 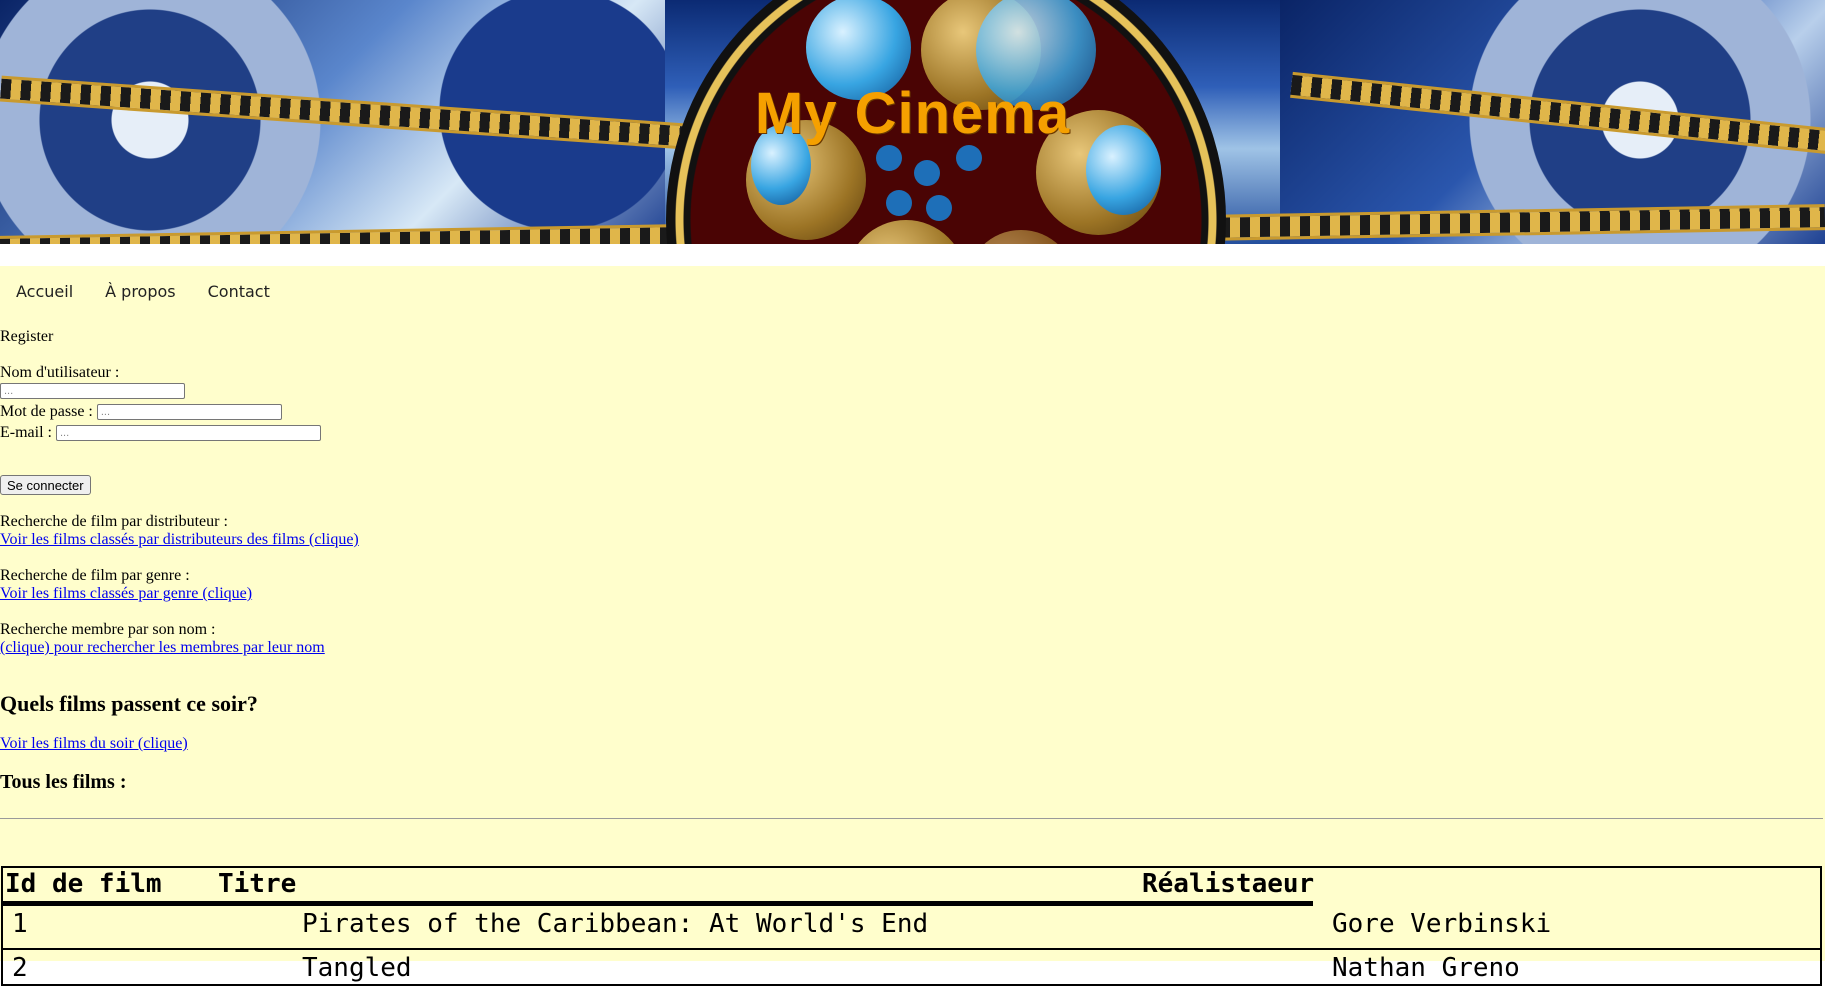 What do you see at coordinates (912, 391) in the screenshot?
I see `username-row` at bounding box center [912, 391].